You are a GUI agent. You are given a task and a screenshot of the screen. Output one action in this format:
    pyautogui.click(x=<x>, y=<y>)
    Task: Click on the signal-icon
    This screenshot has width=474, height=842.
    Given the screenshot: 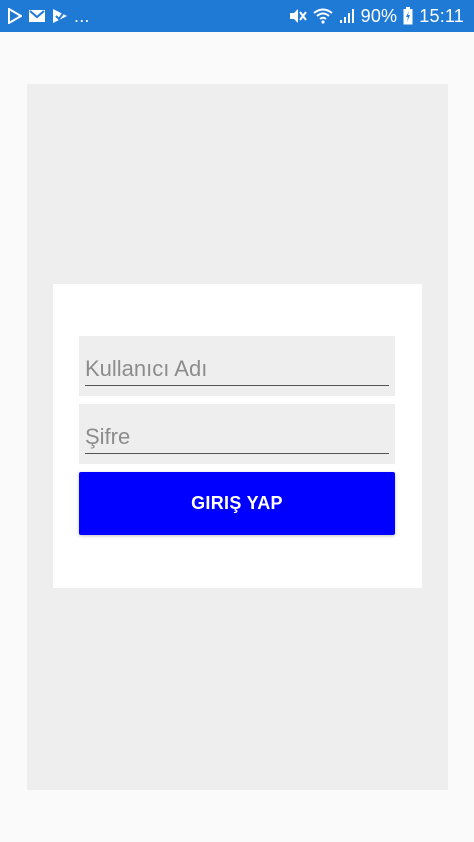 What is the action you would take?
    pyautogui.click(x=347, y=16)
    